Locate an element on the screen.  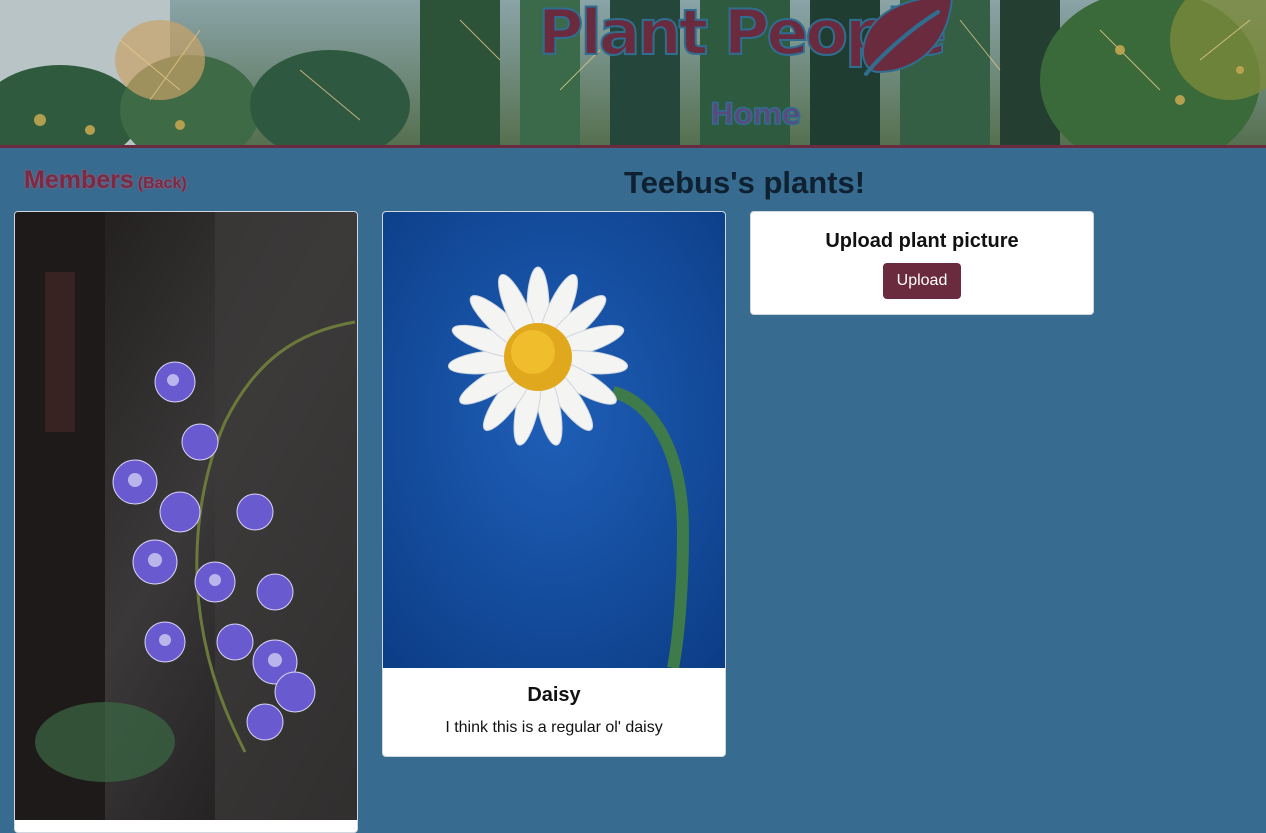
upload-title: Upload plant picture is located at coordinates (922, 241).